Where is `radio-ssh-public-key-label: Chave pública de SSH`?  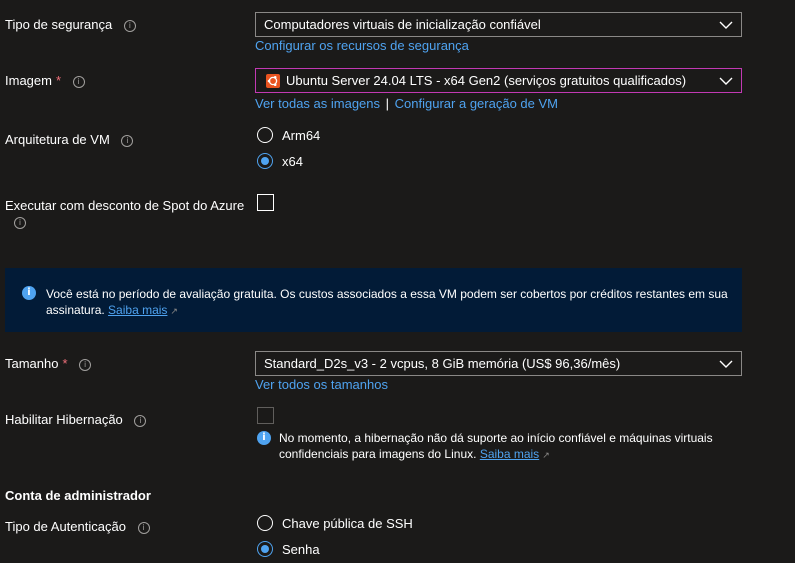 radio-ssh-public-key-label: Chave pública de SSH is located at coordinates (347, 523).